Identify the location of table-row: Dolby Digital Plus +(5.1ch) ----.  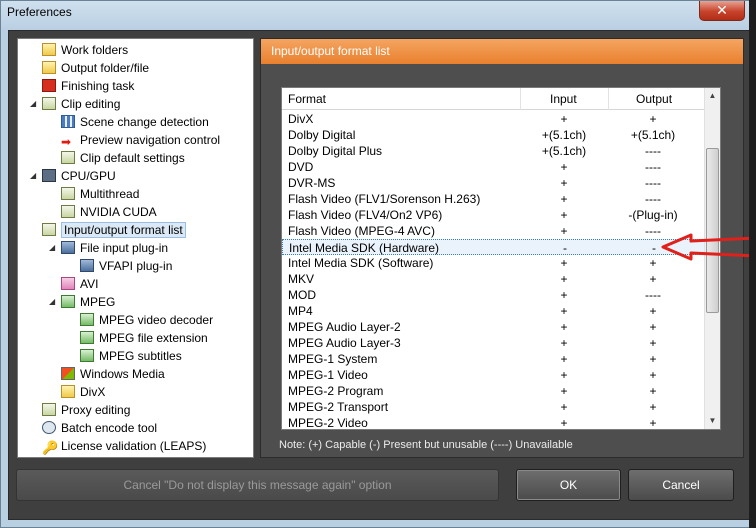
(494, 151).